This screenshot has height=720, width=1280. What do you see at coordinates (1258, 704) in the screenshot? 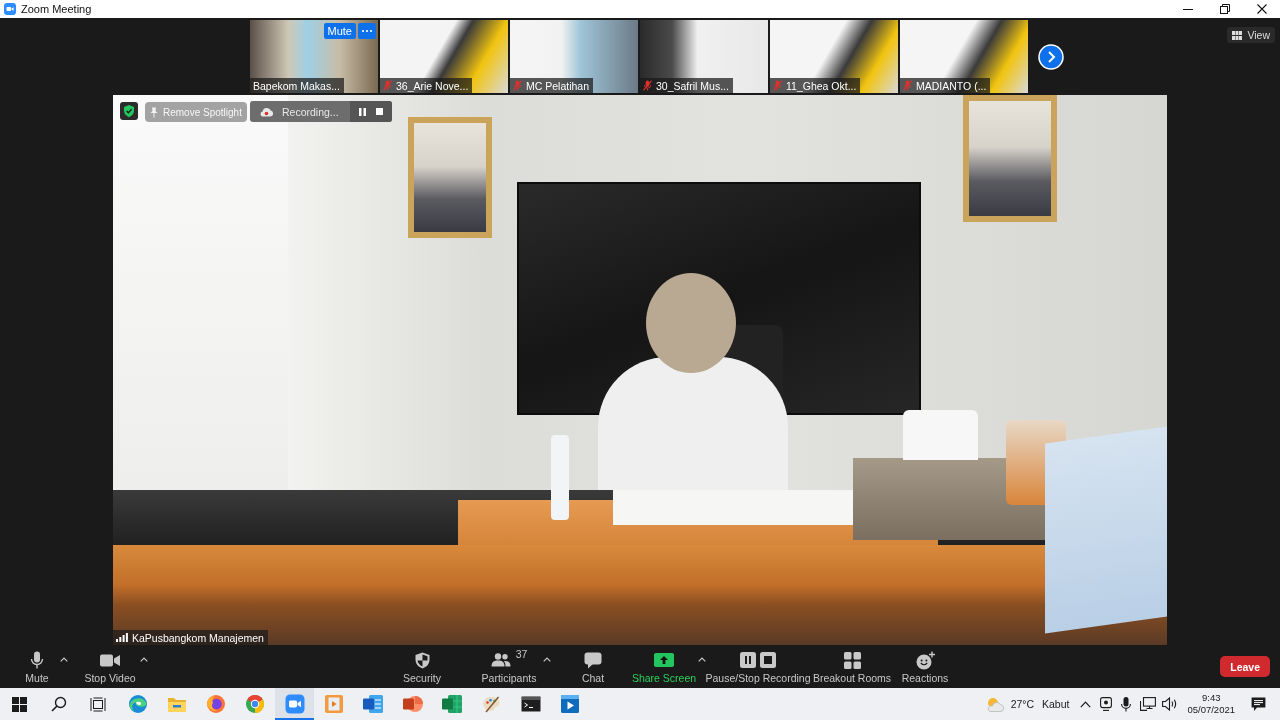
I see `notification-icon` at bounding box center [1258, 704].